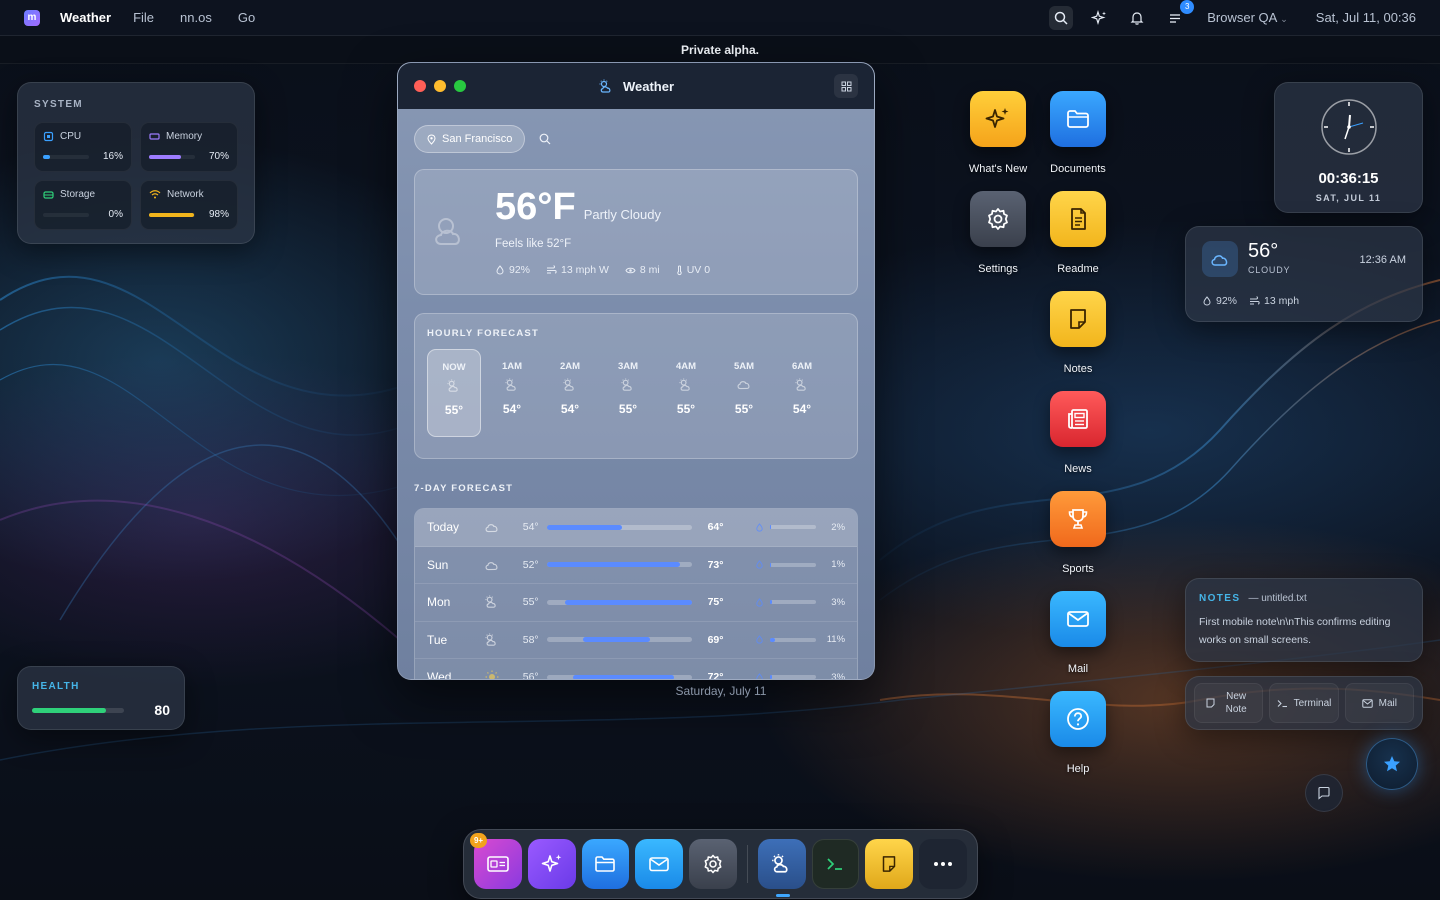 This screenshot has width=1440, height=900. Describe the element at coordinates (846, 86) in the screenshot. I see `grid-view-button` at that location.